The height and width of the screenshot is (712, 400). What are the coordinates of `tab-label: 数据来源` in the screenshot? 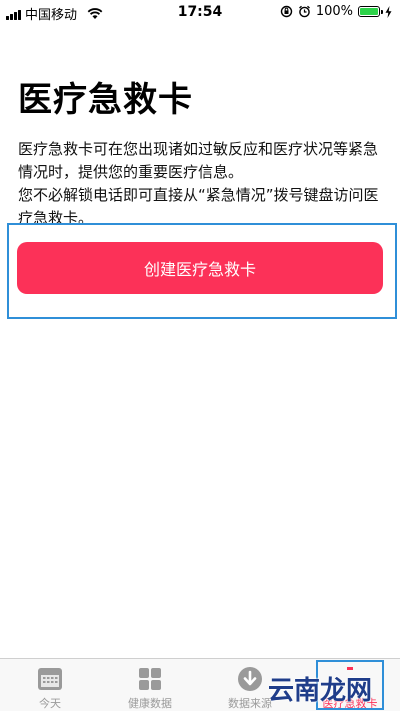 It's located at (250, 703).